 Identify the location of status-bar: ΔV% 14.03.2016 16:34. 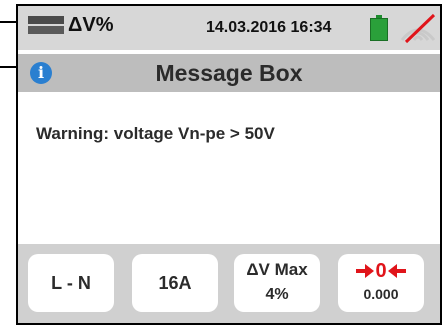
(229, 28).